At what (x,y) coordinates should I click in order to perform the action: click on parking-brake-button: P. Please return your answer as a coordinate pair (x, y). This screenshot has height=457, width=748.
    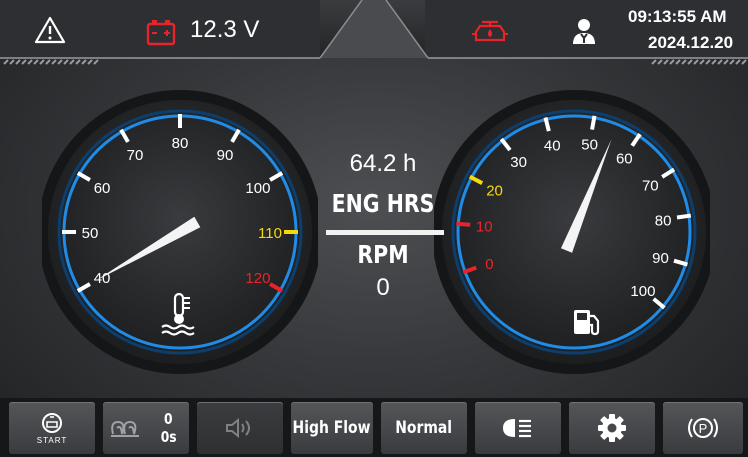
    Looking at the image, I should click on (703, 428).